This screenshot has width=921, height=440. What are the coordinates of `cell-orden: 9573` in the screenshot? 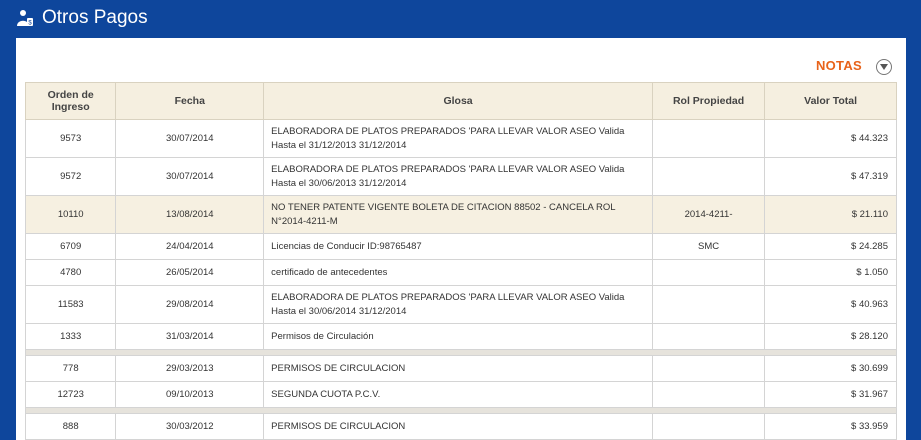 It's located at (70, 138).